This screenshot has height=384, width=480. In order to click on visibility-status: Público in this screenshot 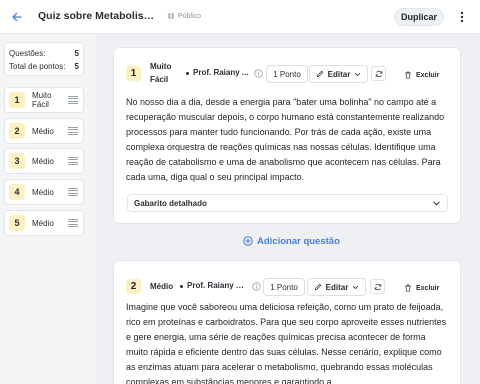, I will do `click(184, 16)`.